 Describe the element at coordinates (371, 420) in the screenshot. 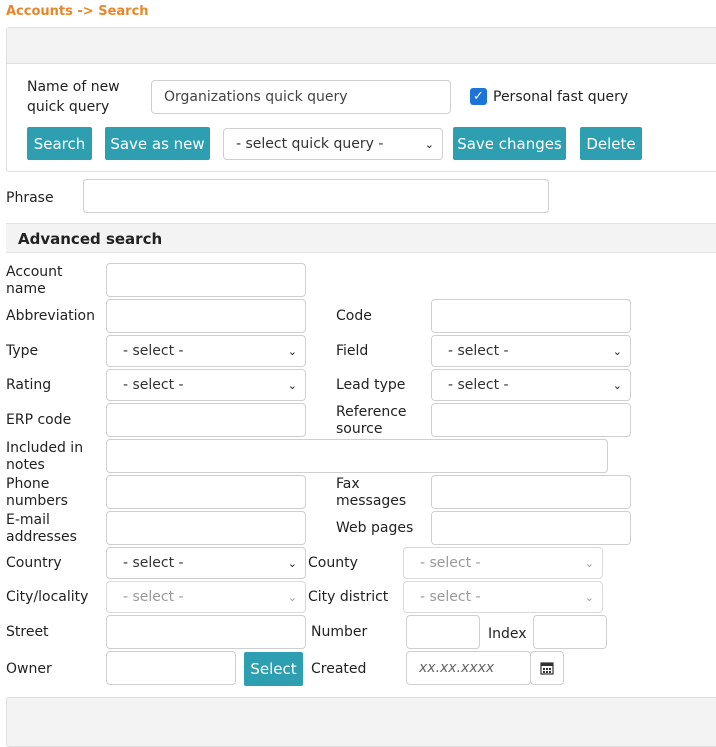

I see `reference-source-label: Reference source` at that location.